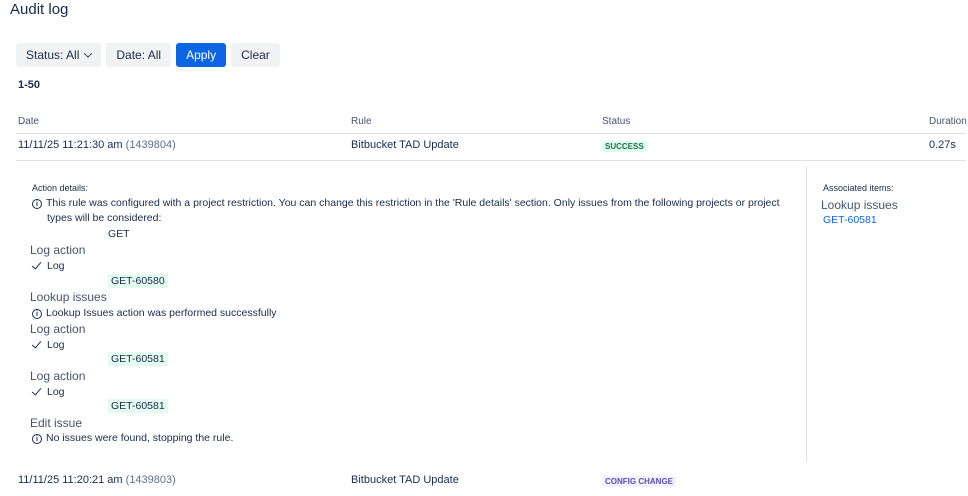 The width and height of the screenshot is (968, 496). I want to click on chevron-down-icon, so click(88, 53).